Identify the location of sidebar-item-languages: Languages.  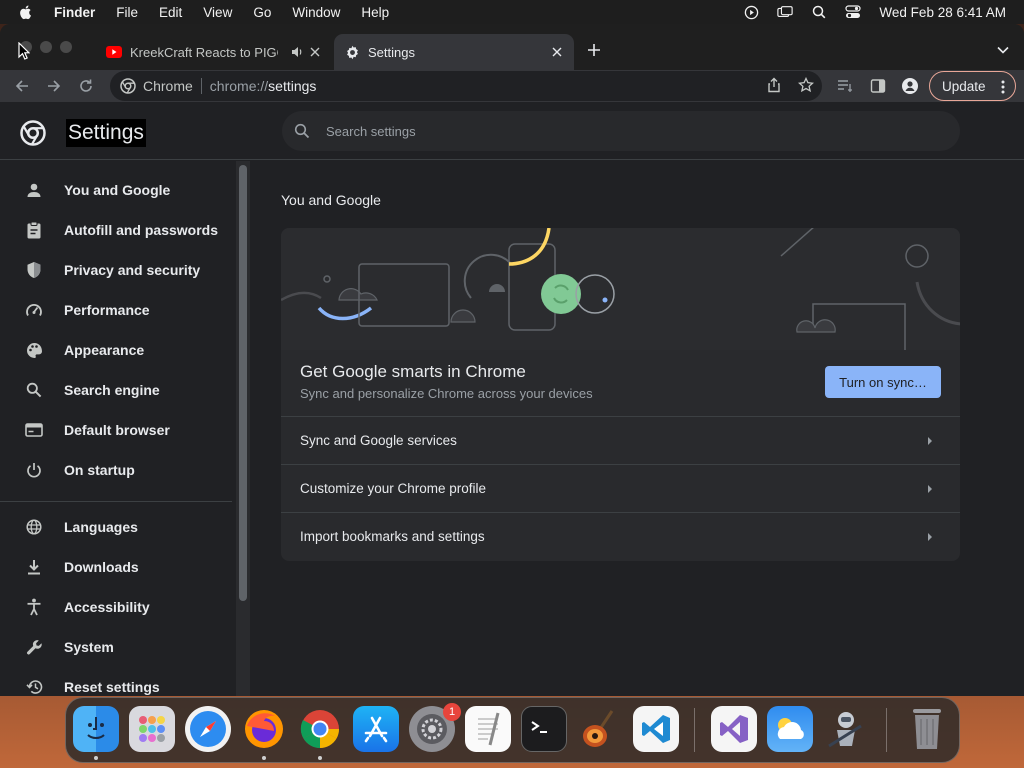
(116, 527).